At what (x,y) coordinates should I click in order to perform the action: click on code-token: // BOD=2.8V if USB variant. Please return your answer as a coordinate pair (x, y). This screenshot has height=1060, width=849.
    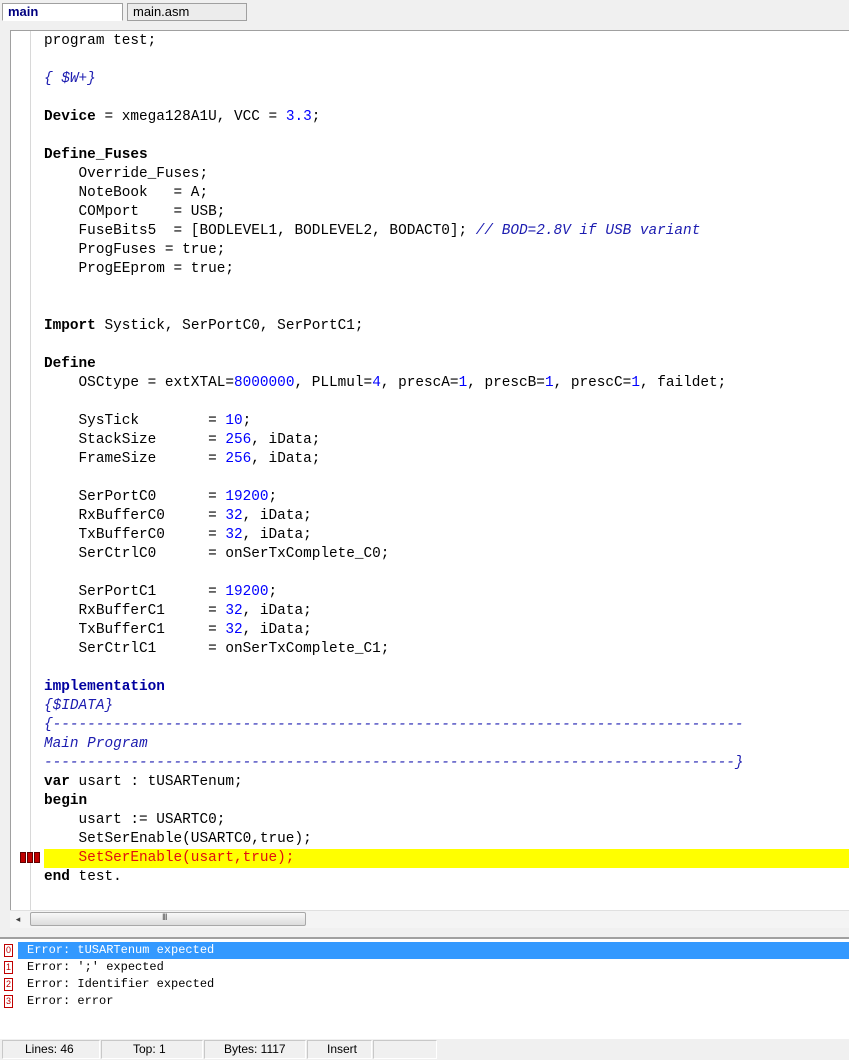
    Looking at the image, I should click on (588, 231).